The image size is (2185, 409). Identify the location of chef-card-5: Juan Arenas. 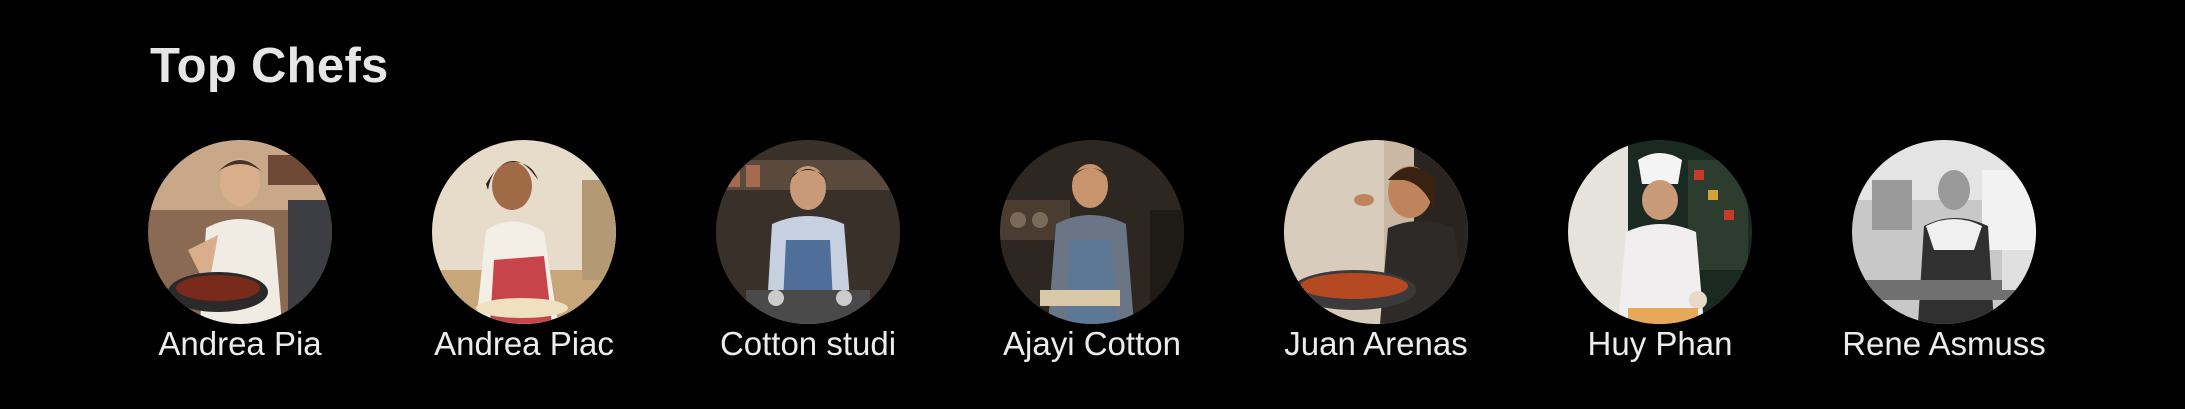
(1376, 257).